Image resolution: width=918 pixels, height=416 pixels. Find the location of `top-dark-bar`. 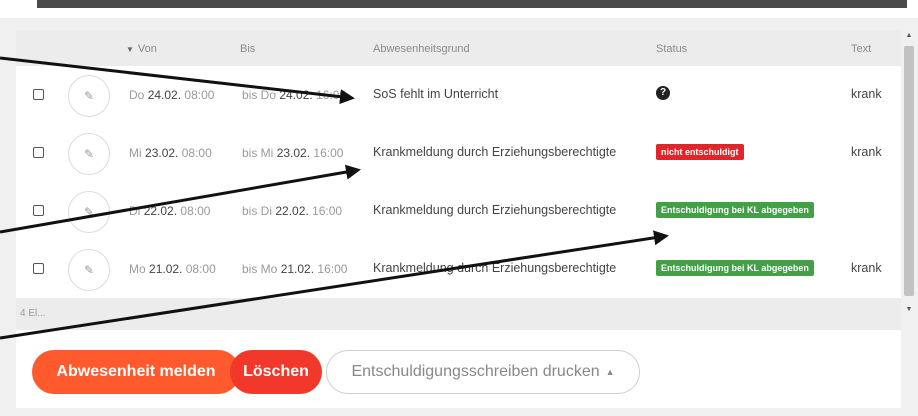

top-dark-bar is located at coordinates (472, 4).